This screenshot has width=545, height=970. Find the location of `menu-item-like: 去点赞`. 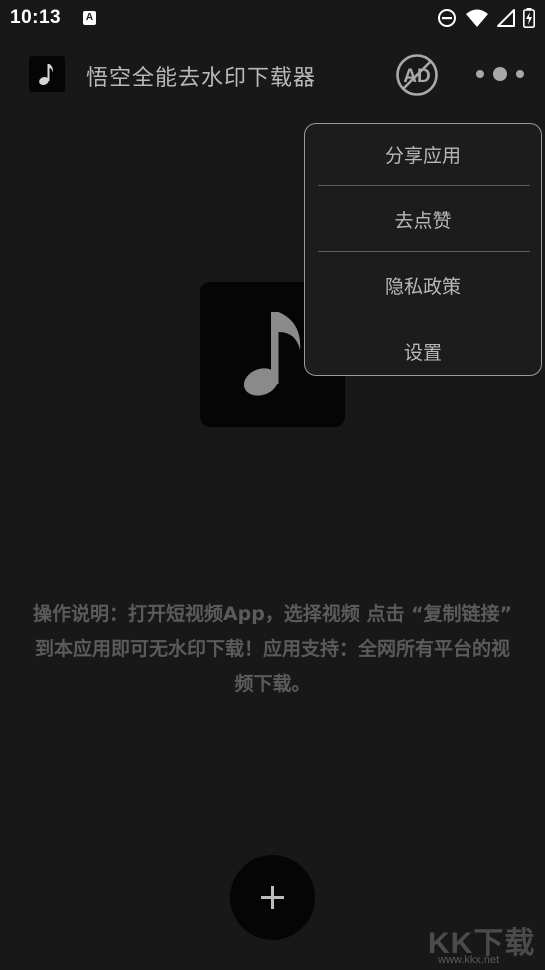

menu-item-like: 去点赞 is located at coordinates (423, 219).